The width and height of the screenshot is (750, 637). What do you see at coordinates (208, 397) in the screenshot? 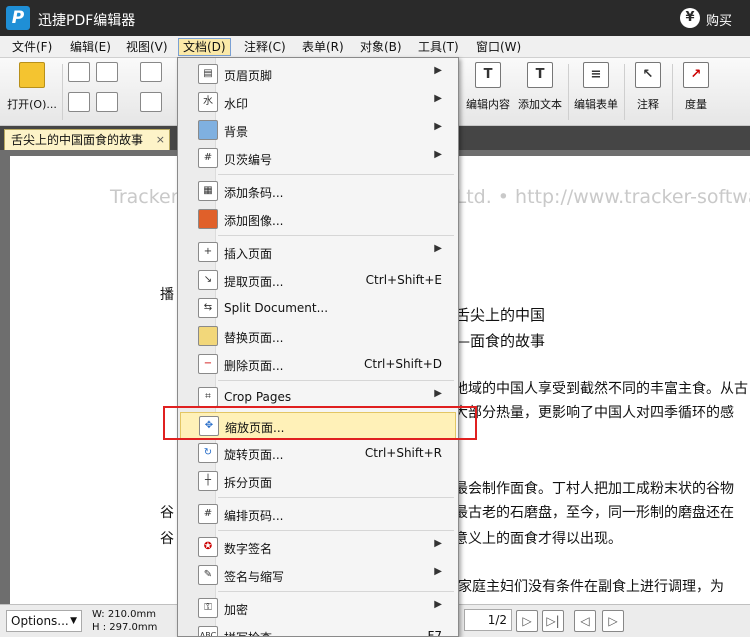
I see `crop-pages-icon: ⌗` at bounding box center [208, 397].